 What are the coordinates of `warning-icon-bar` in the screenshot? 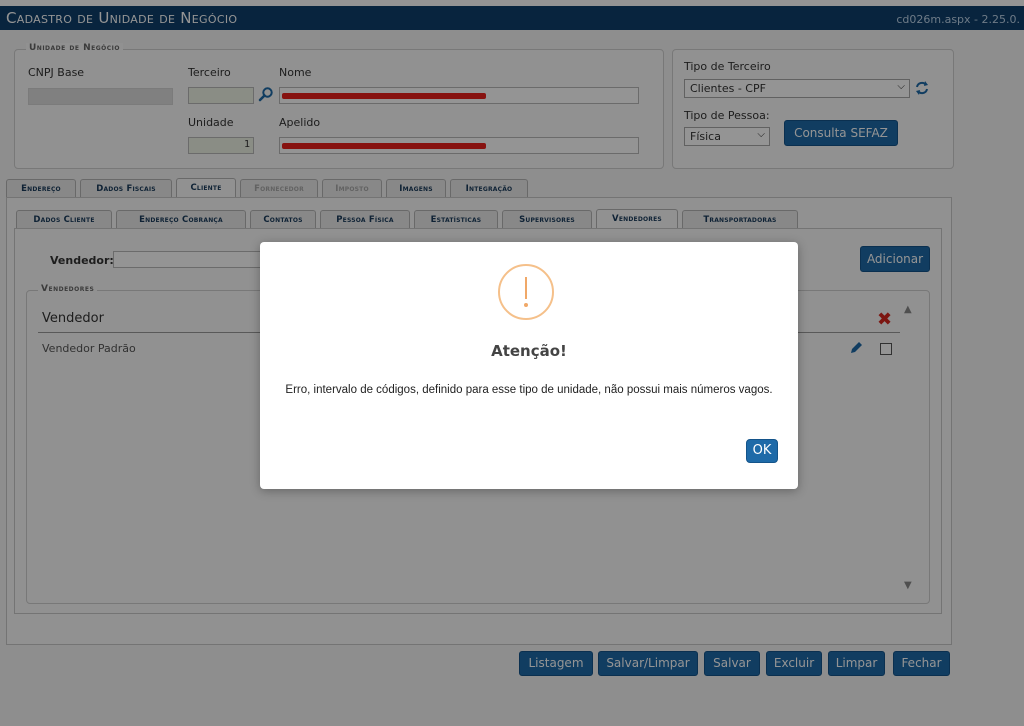 It's located at (526, 288).